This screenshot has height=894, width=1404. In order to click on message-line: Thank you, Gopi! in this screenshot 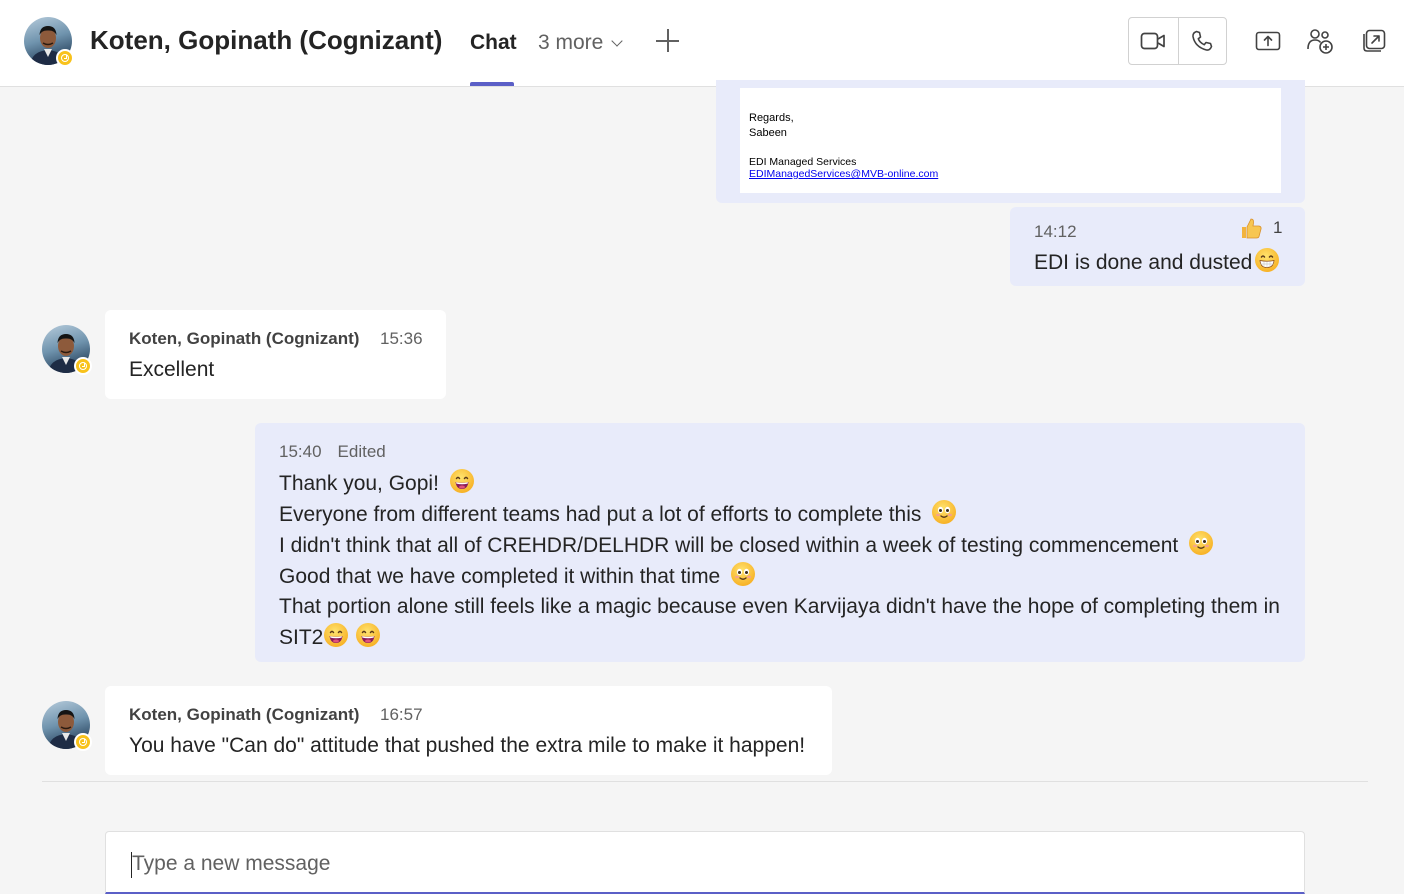, I will do `click(779, 483)`.